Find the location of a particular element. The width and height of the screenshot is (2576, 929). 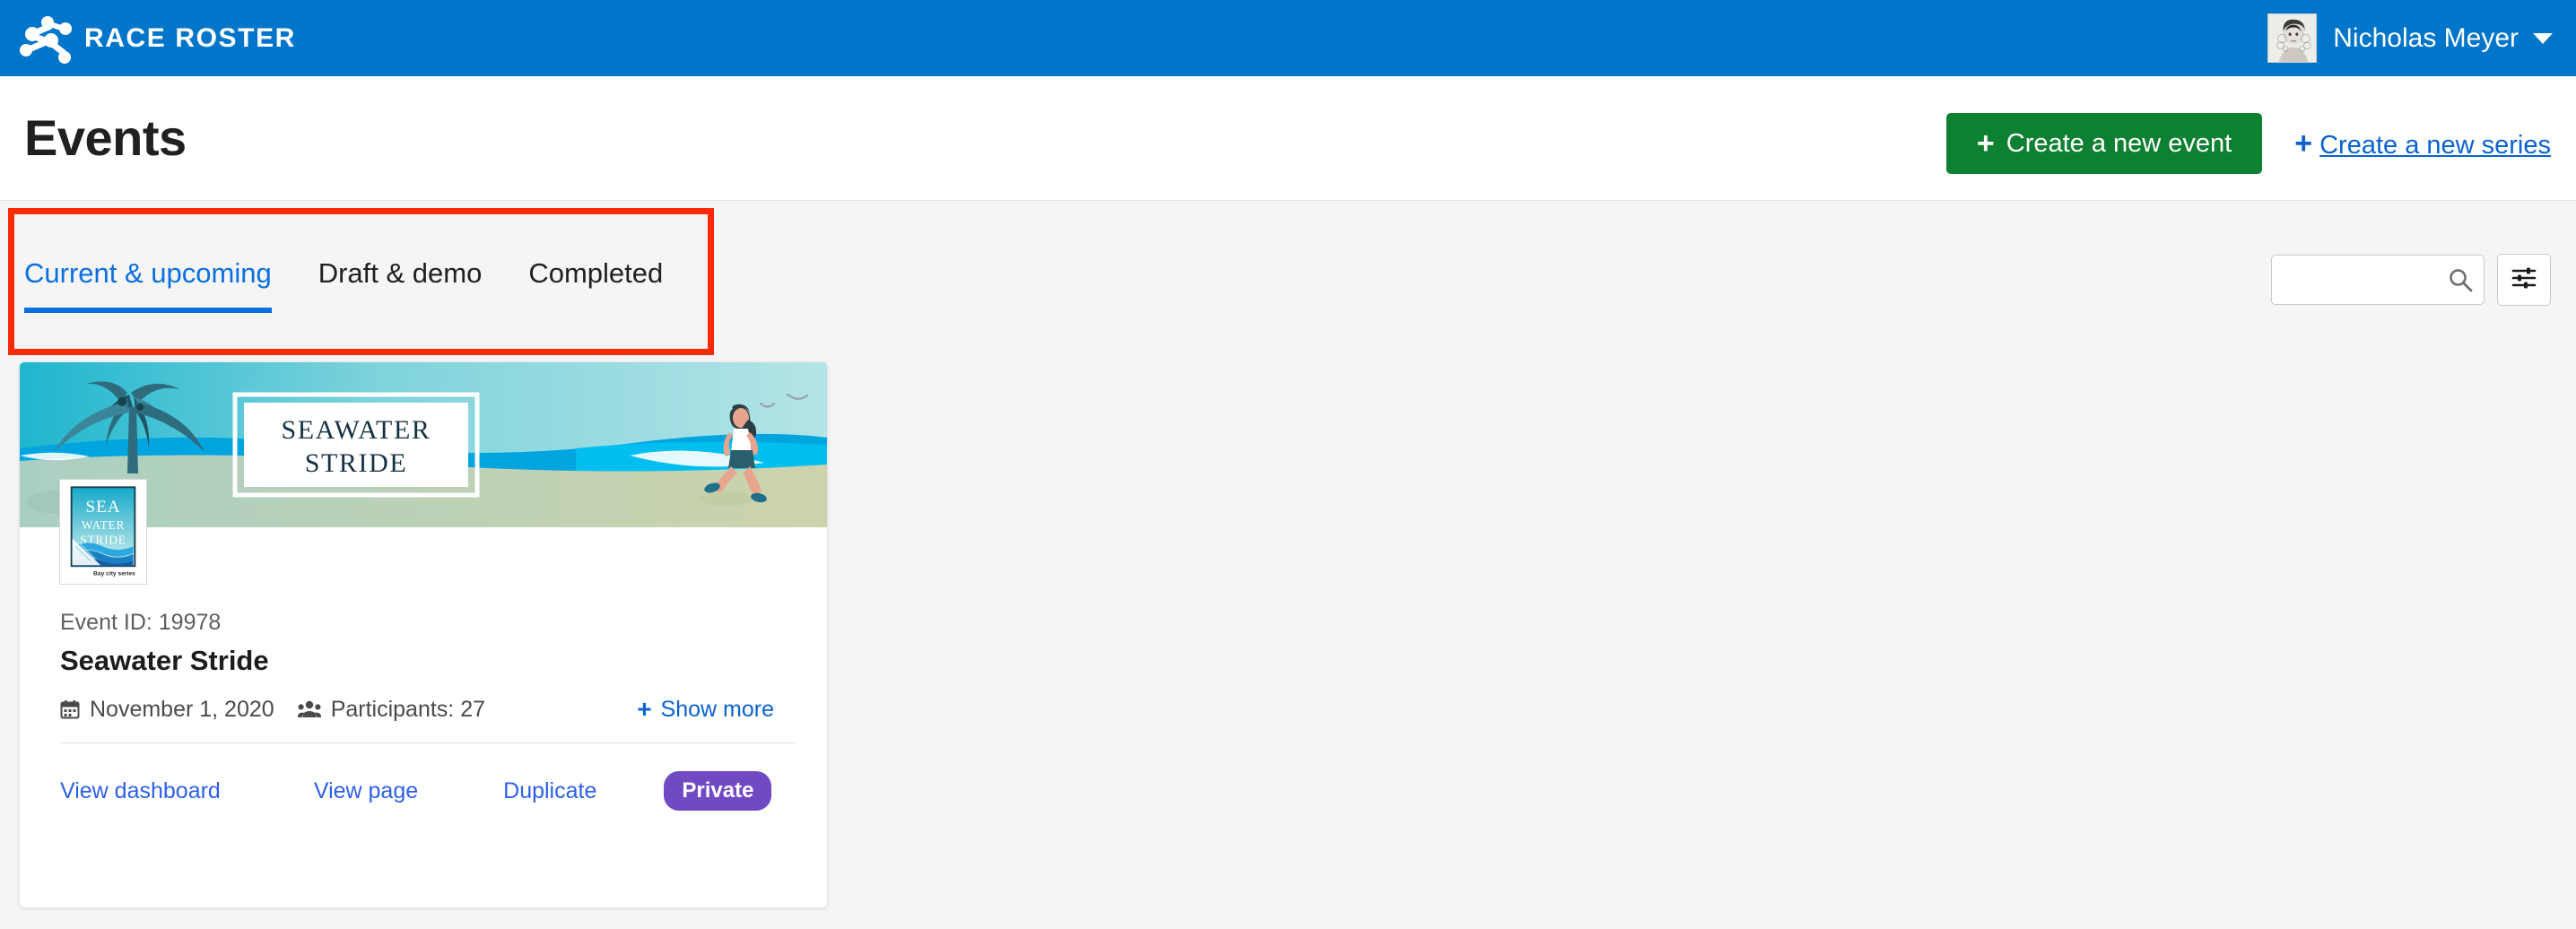

create-new-series-label: Create a new series is located at coordinates (2435, 145).